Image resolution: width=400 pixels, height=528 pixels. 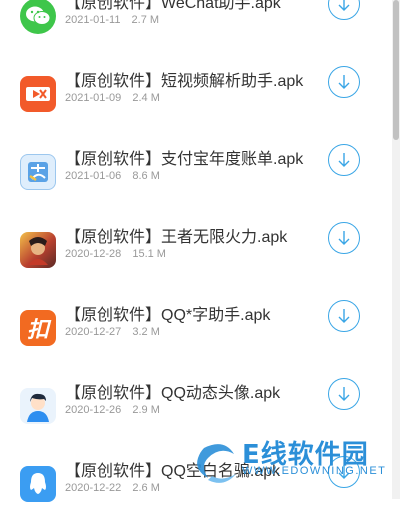 I want to click on site-watermark: E线软件园 WWW.EDOWNING.NET, so click(x=290, y=462).